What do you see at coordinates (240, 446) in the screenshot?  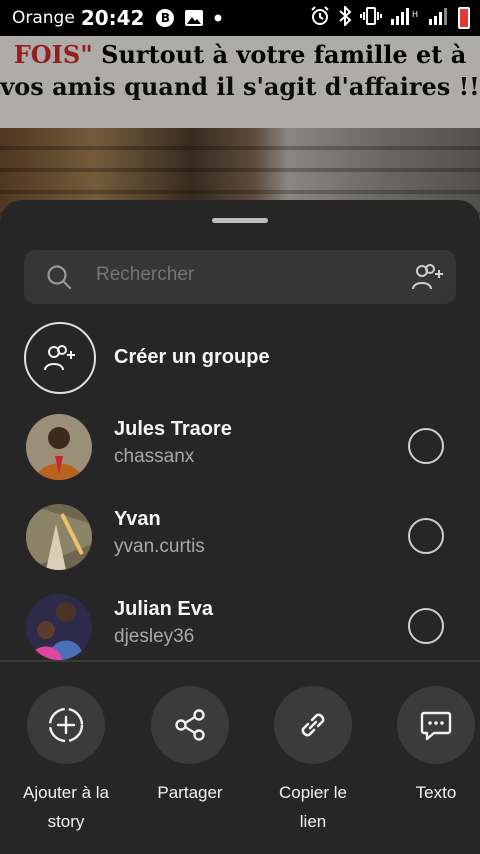 I see `contact-row: Jules Traore chassanx` at bounding box center [240, 446].